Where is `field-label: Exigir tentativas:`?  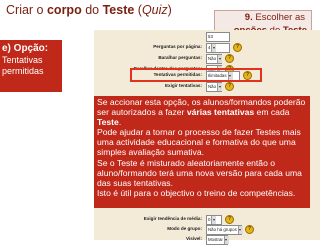 field-label: Exigir tentativas: is located at coordinates (183, 85).